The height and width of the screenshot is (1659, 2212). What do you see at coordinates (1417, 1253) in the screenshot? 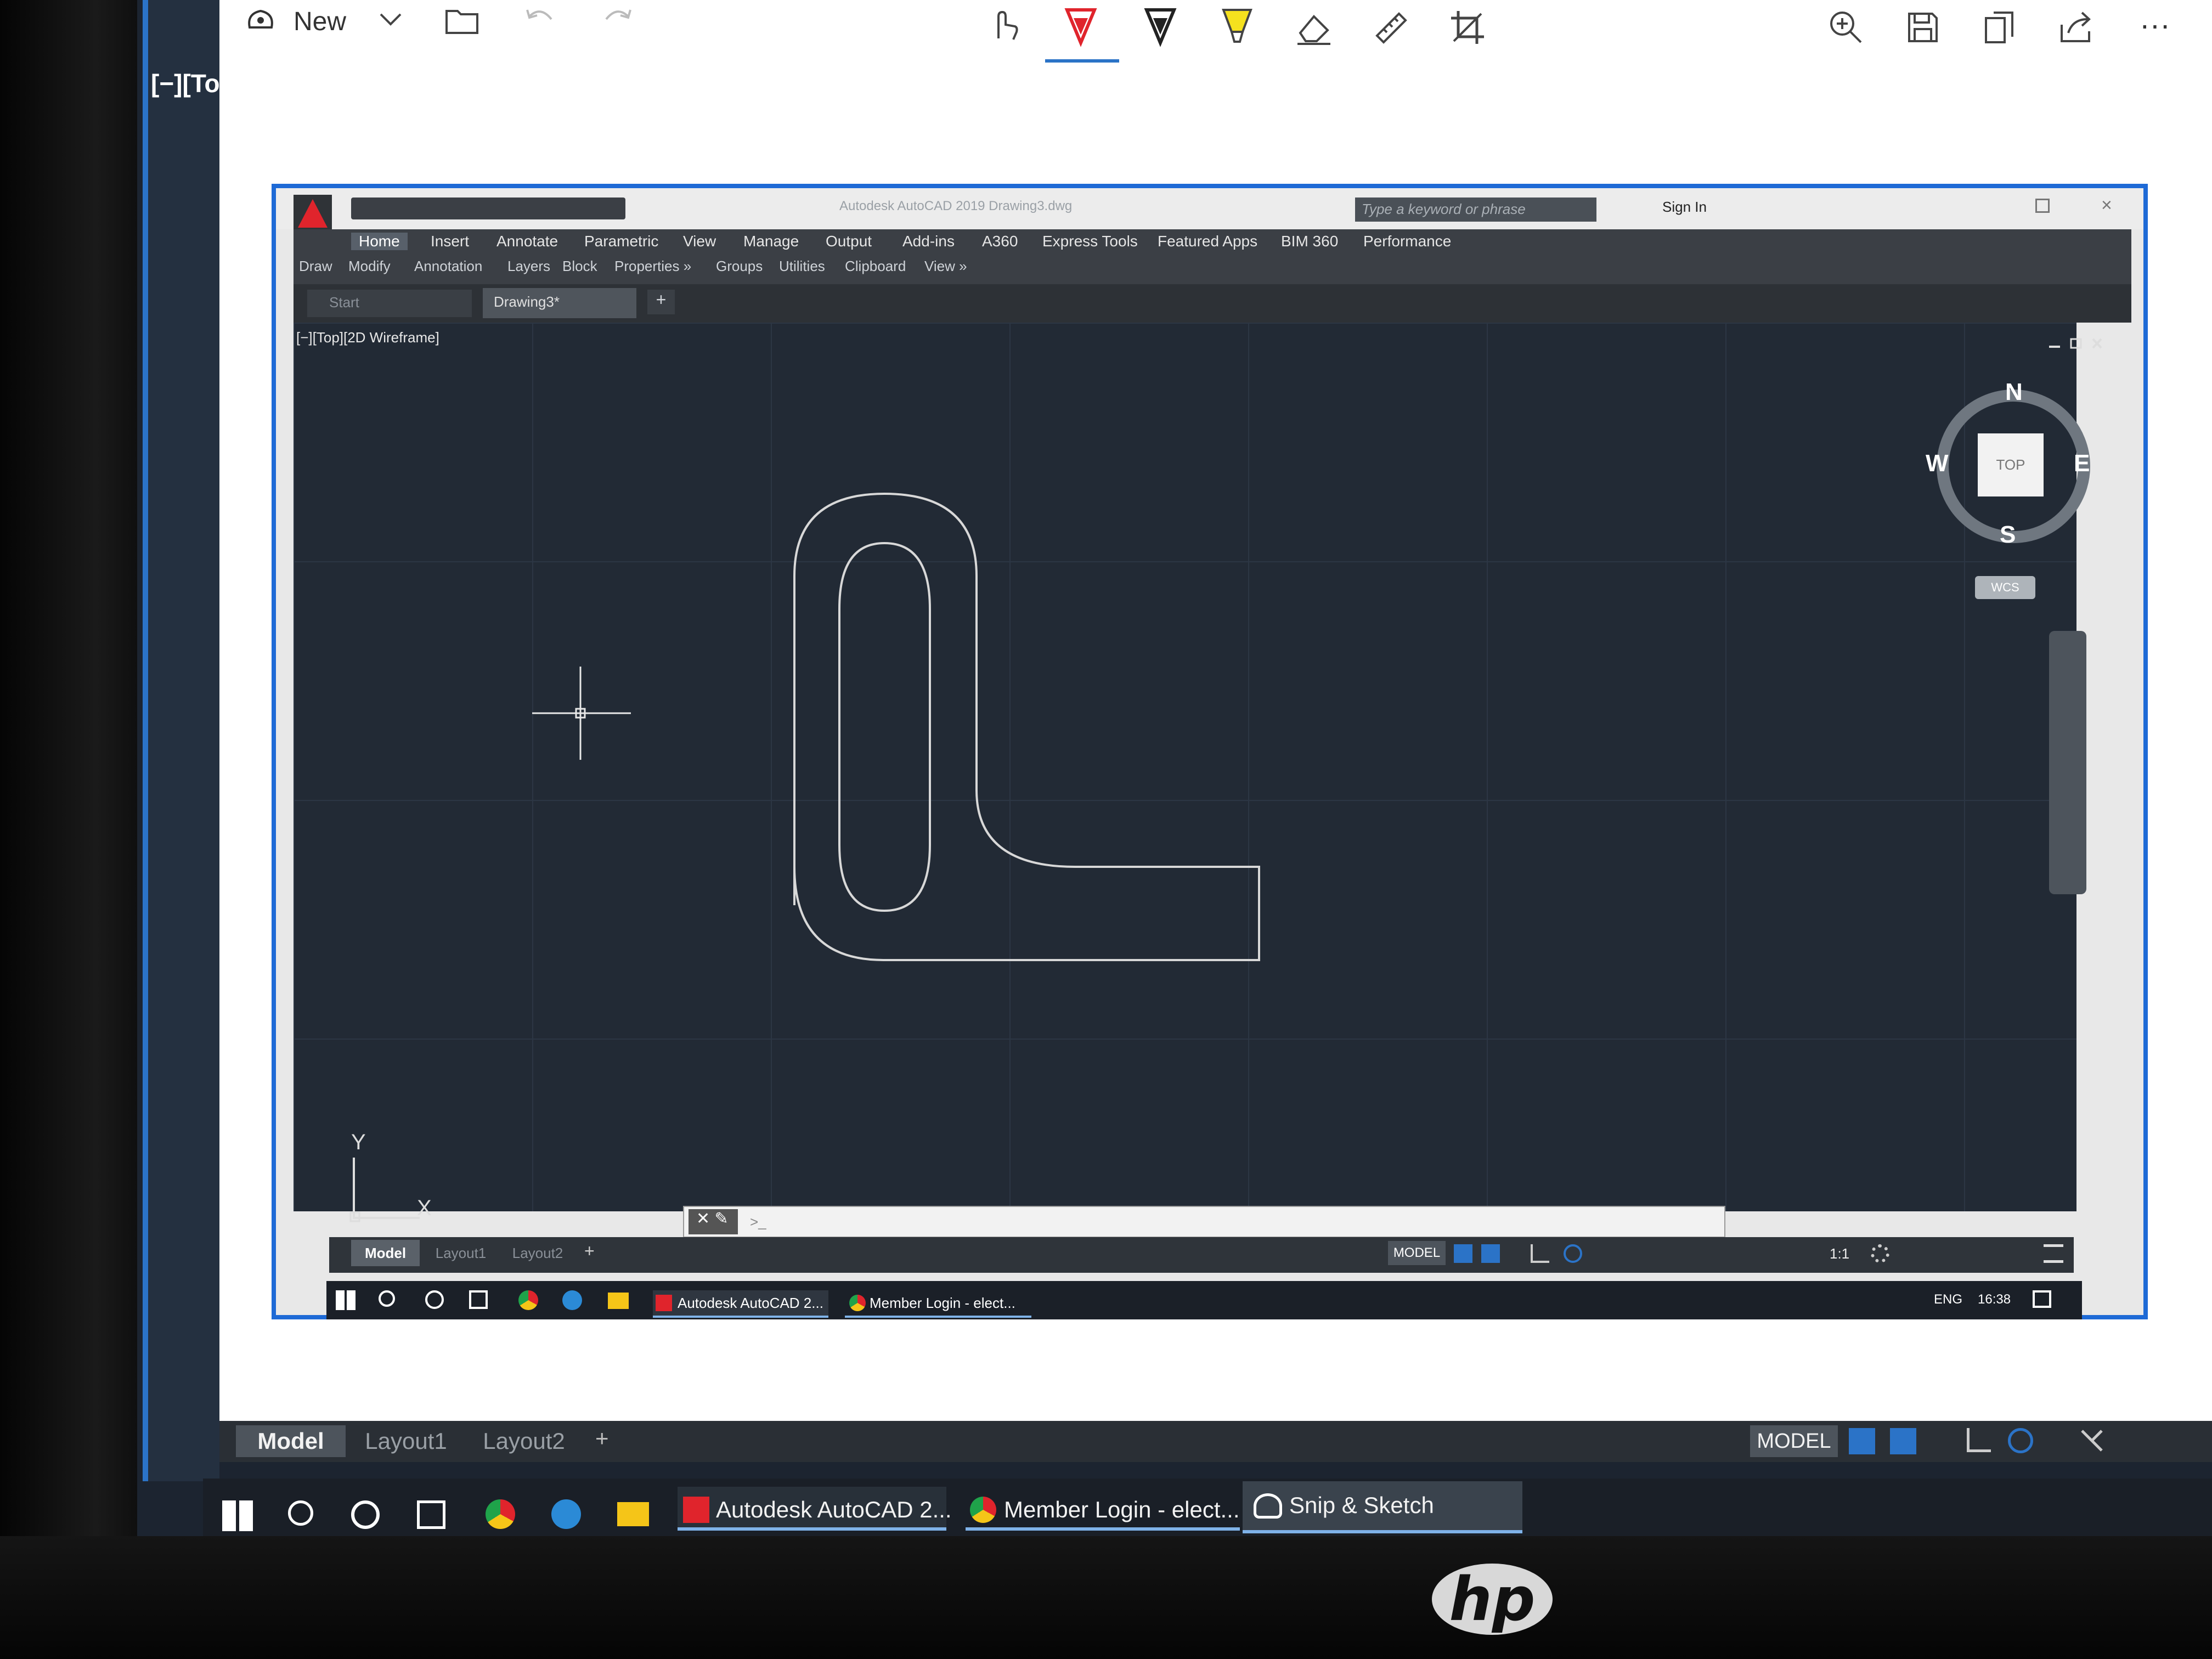
I see `model-space-button: MODEL` at bounding box center [1417, 1253].